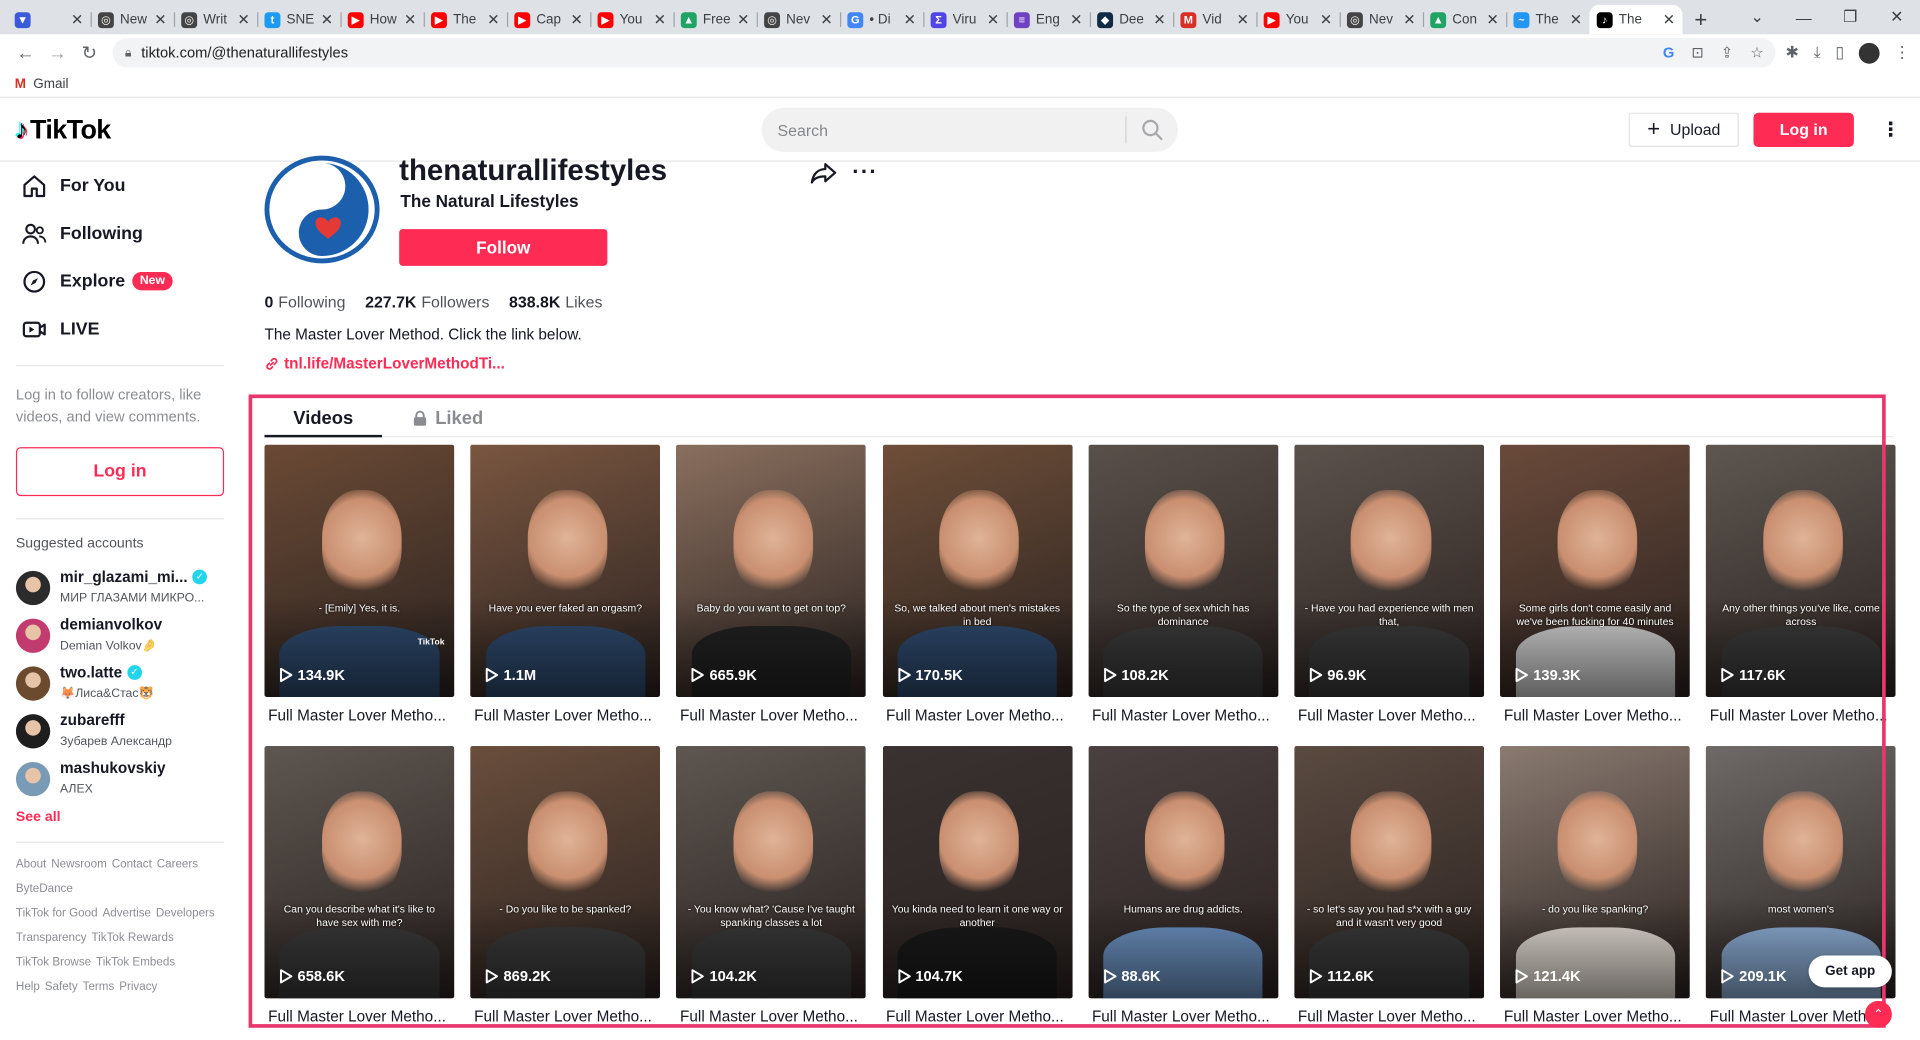 This screenshot has width=1920, height=1040. What do you see at coordinates (28, 986) in the screenshot?
I see `footer-link: Help` at bounding box center [28, 986].